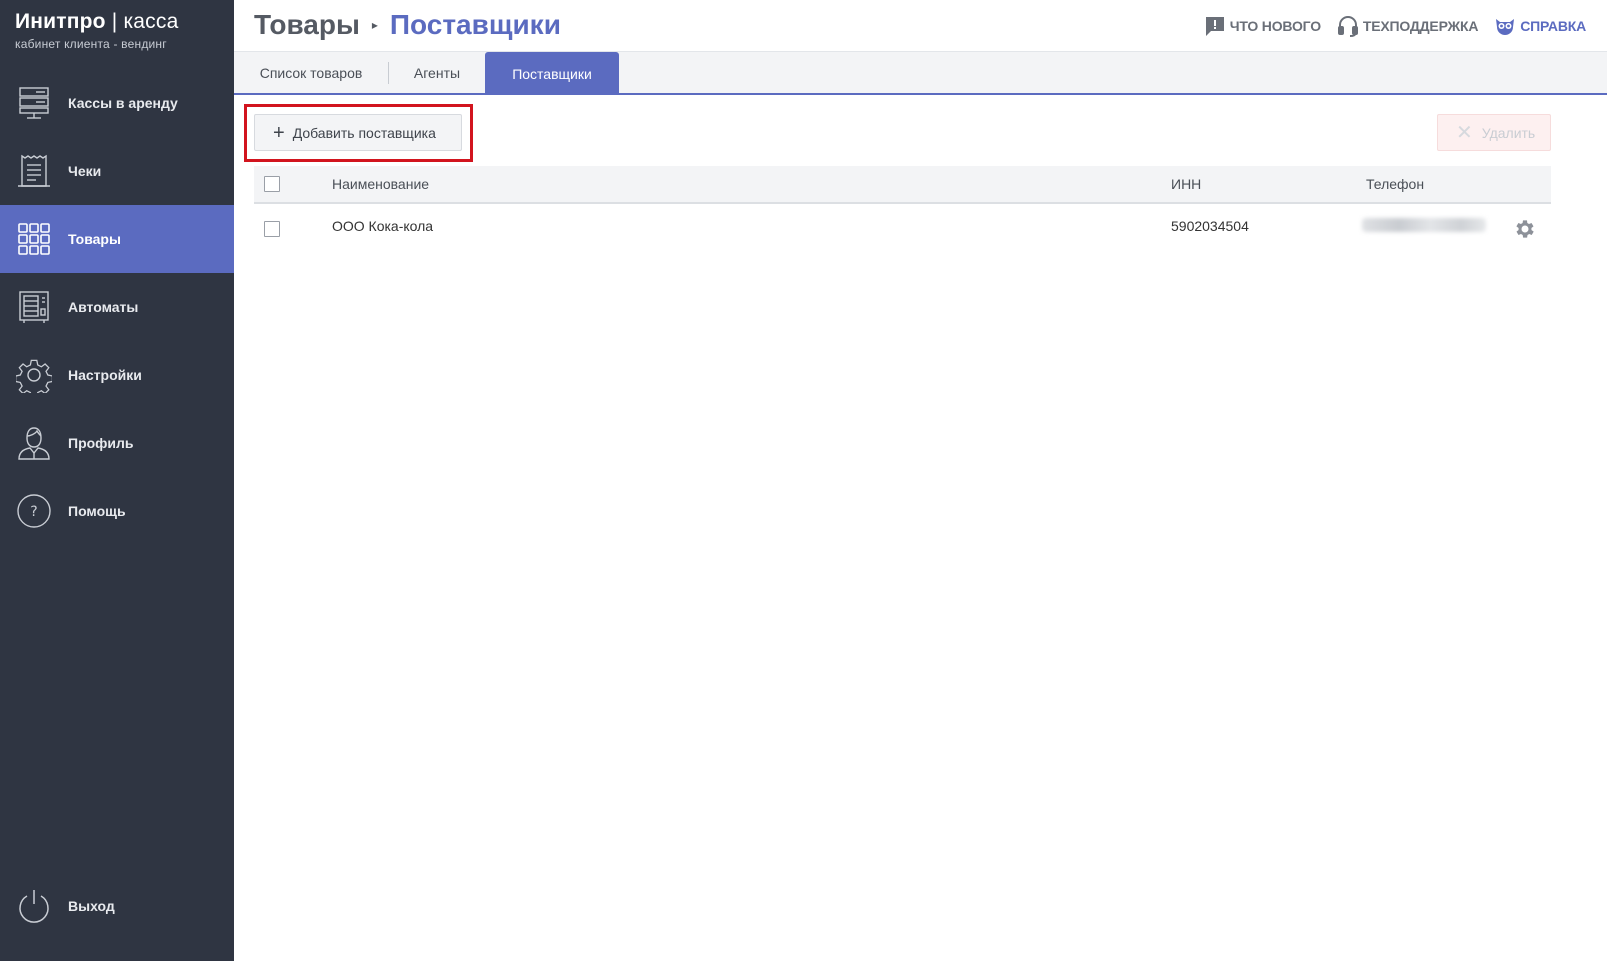 The width and height of the screenshot is (1607, 961). What do you see at coordinates (1210, 226) in the screenshot?
I see `supplier-inn: 5902034504` at bounding box center [1210, 226].